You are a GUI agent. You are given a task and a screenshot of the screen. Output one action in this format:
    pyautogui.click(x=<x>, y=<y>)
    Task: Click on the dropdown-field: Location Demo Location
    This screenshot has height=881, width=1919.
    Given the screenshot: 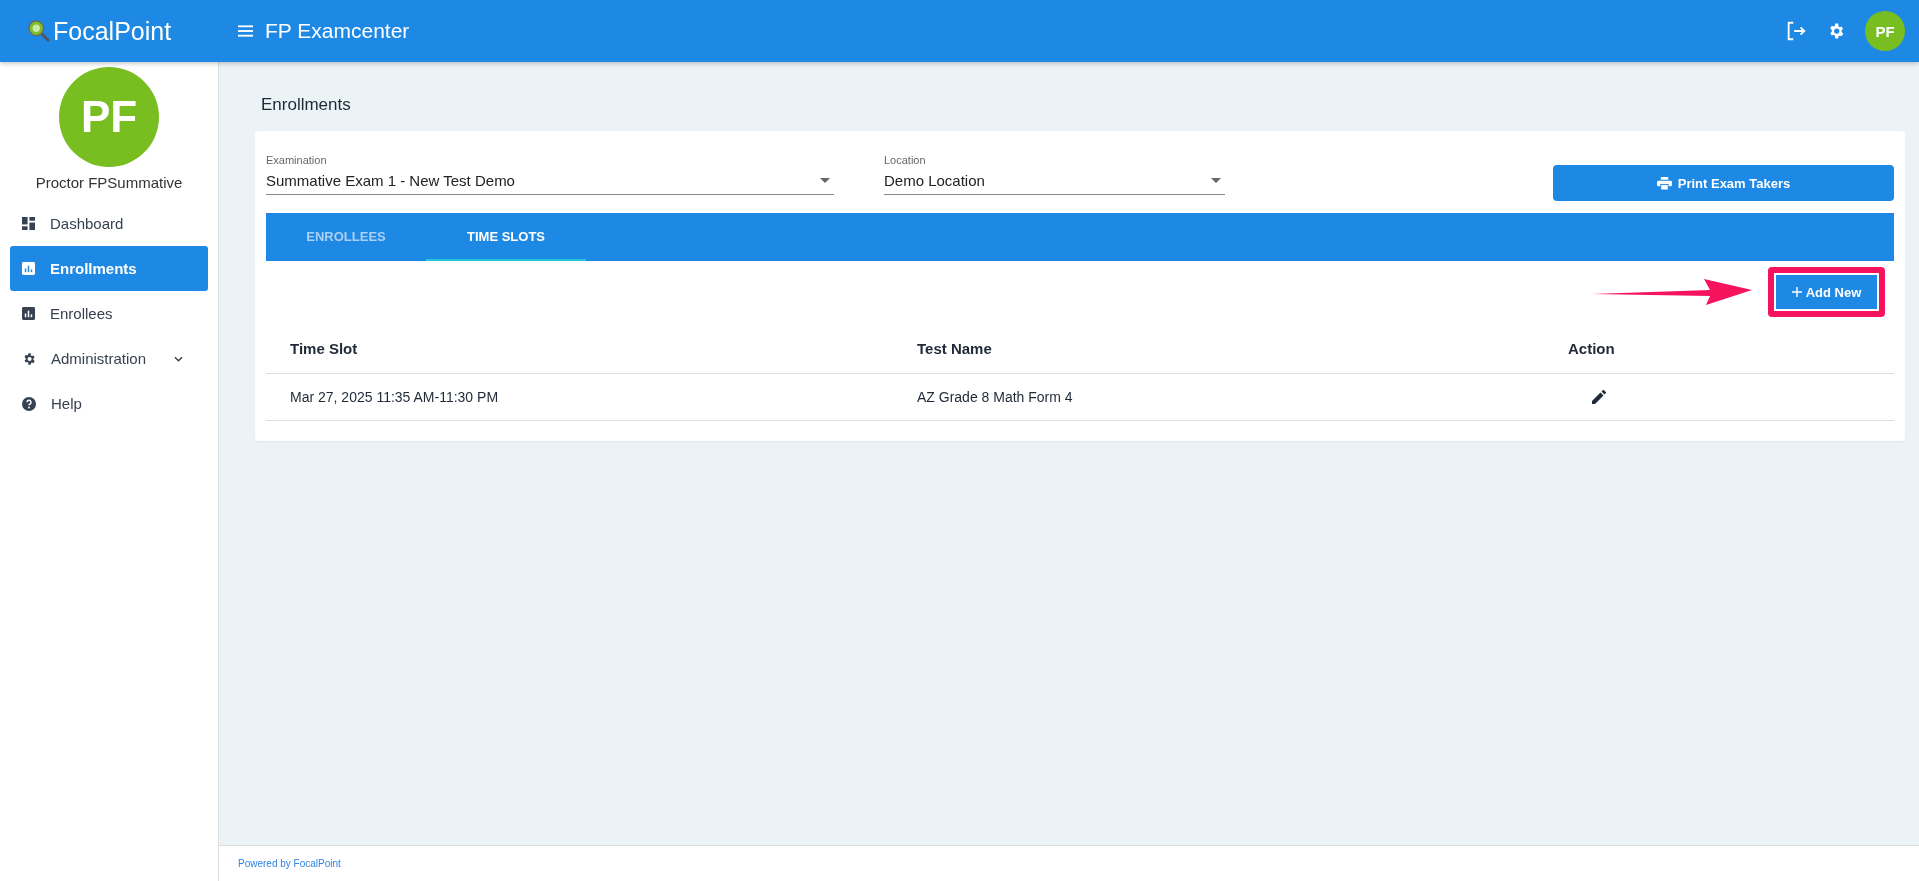 What is the action you would take?
    pyautogui.click(x=1054, y=171)
    